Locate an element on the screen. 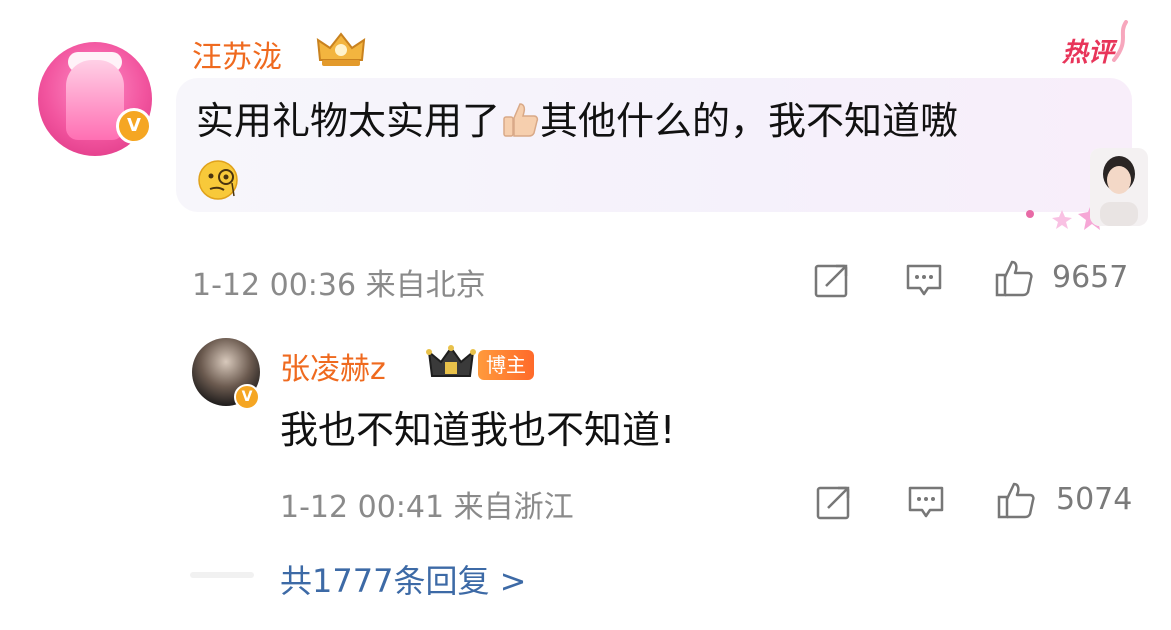  blogger-badge: 博主 is located at coordinates (506, 365).